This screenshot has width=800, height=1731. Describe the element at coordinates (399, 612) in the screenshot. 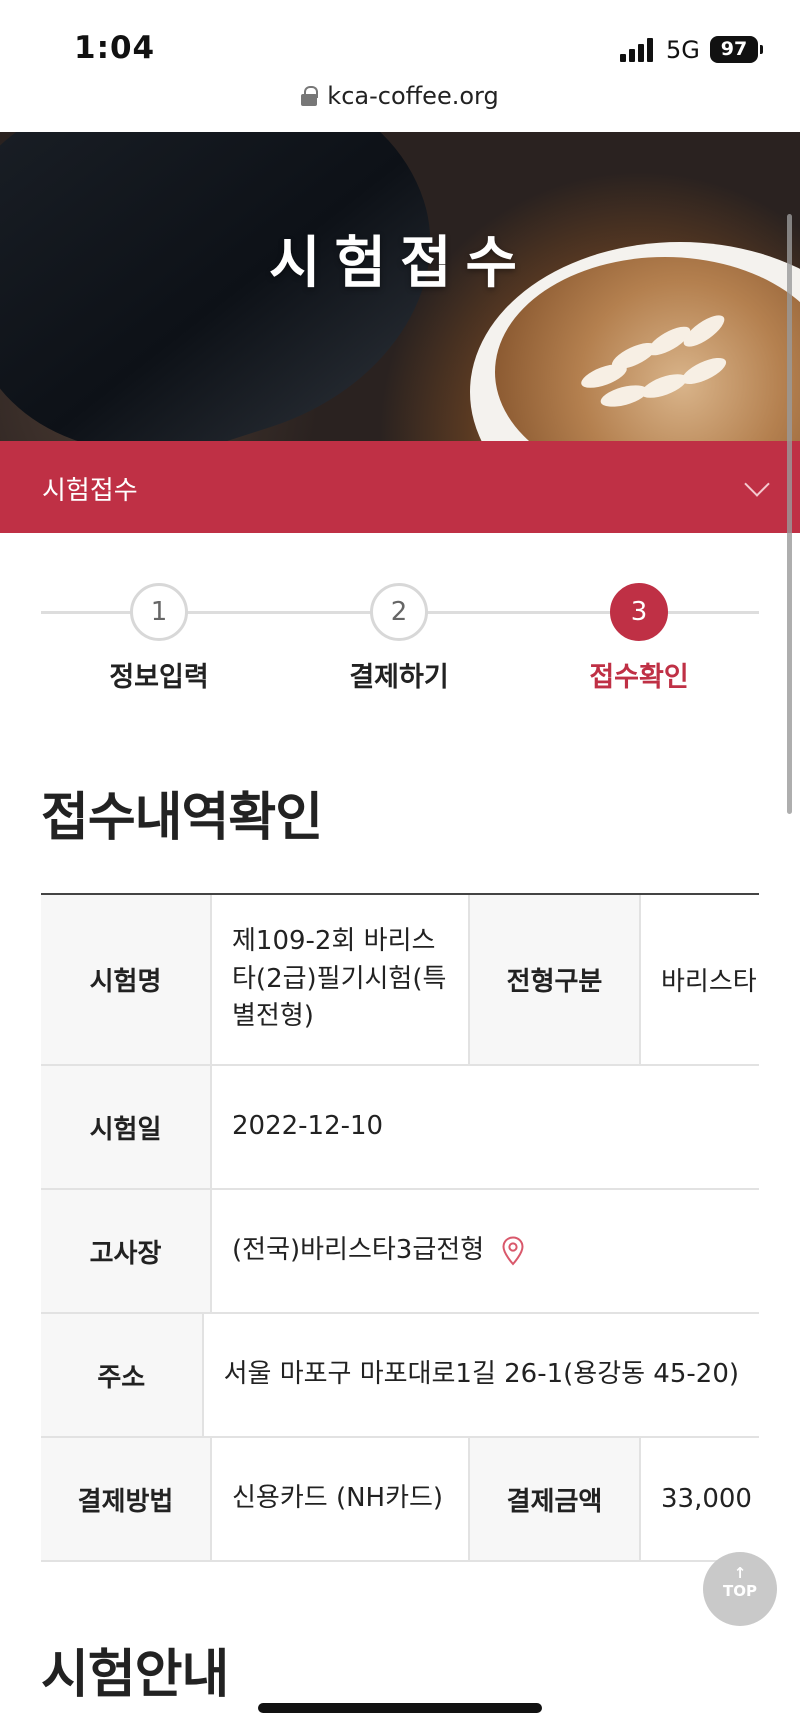

I see `step-2-number: 2` at that location.